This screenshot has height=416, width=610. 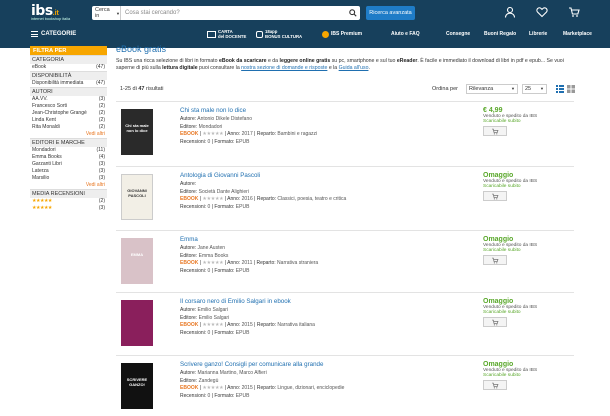 I want to click on book-author: Jane Austen, so click(x=212, y=248).